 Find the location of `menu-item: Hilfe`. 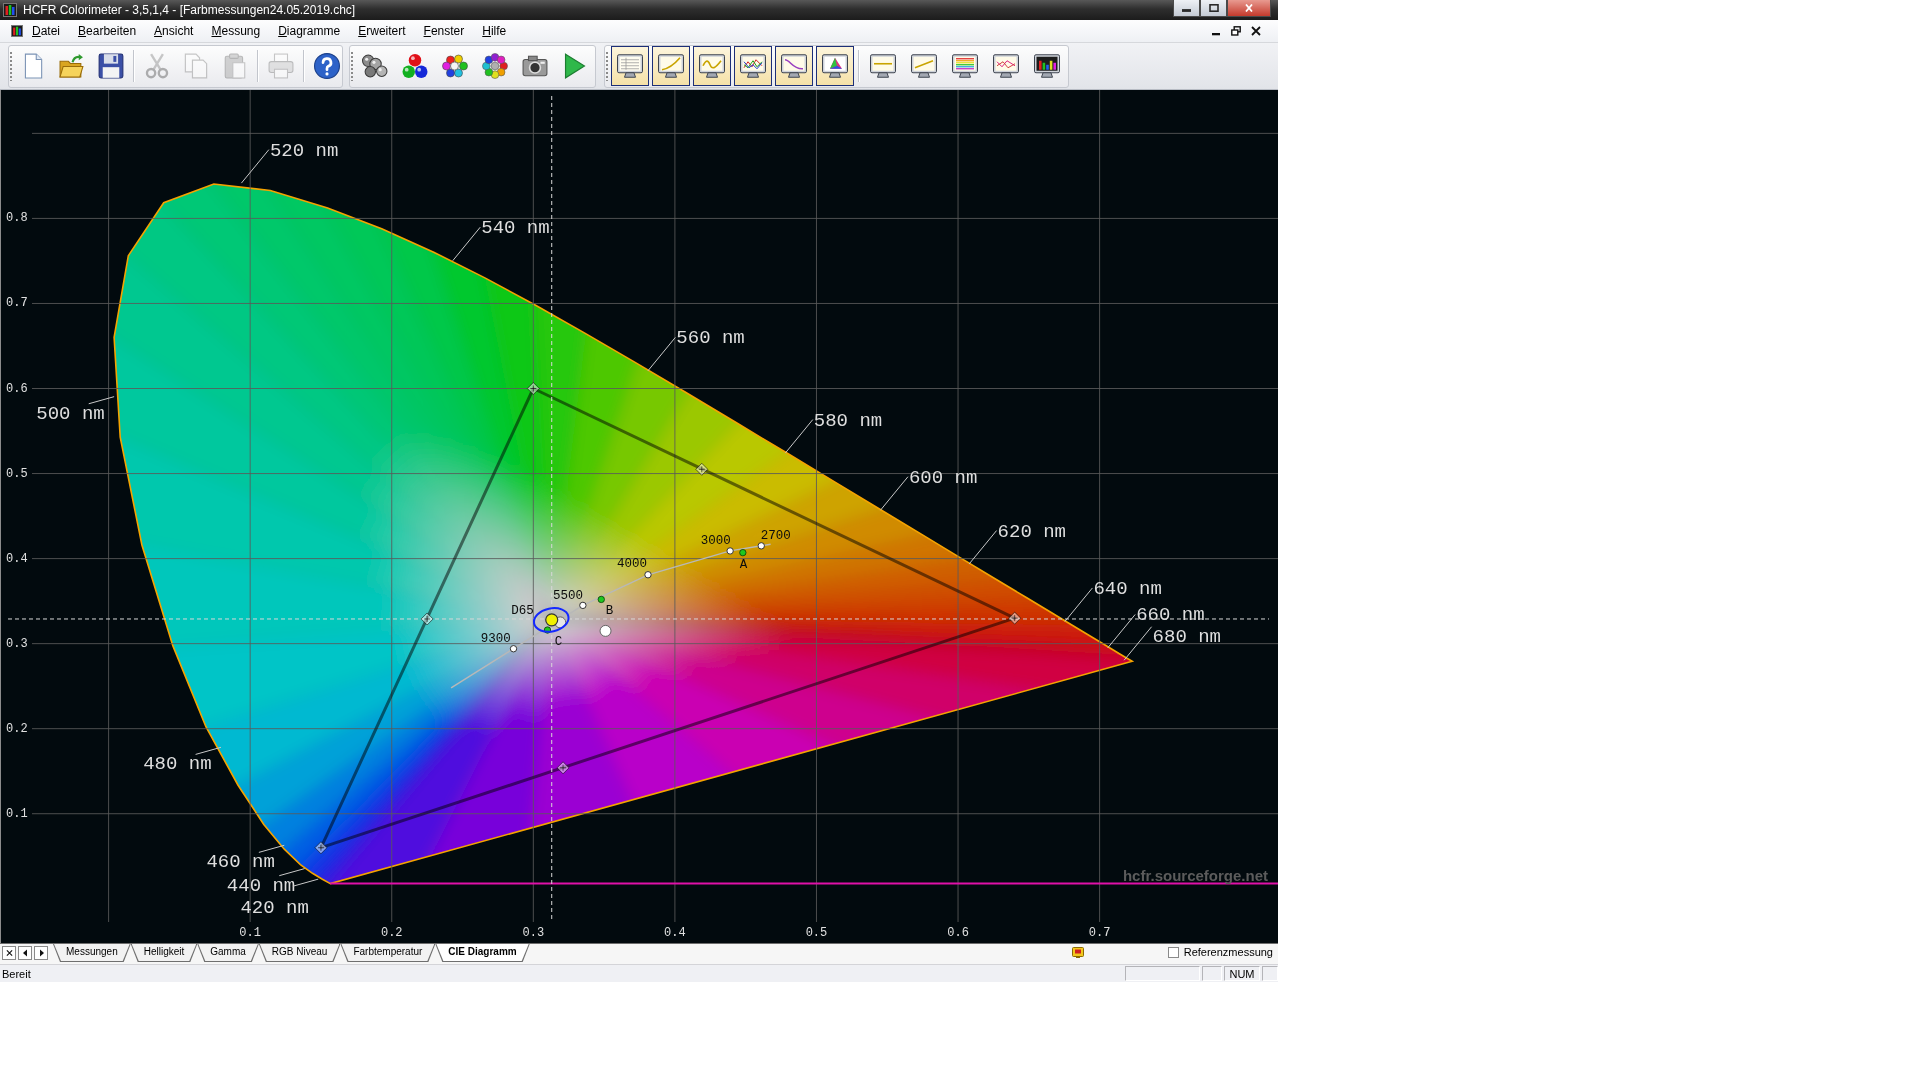

menu-item: Hilfe is located at coordinates (494, 31).